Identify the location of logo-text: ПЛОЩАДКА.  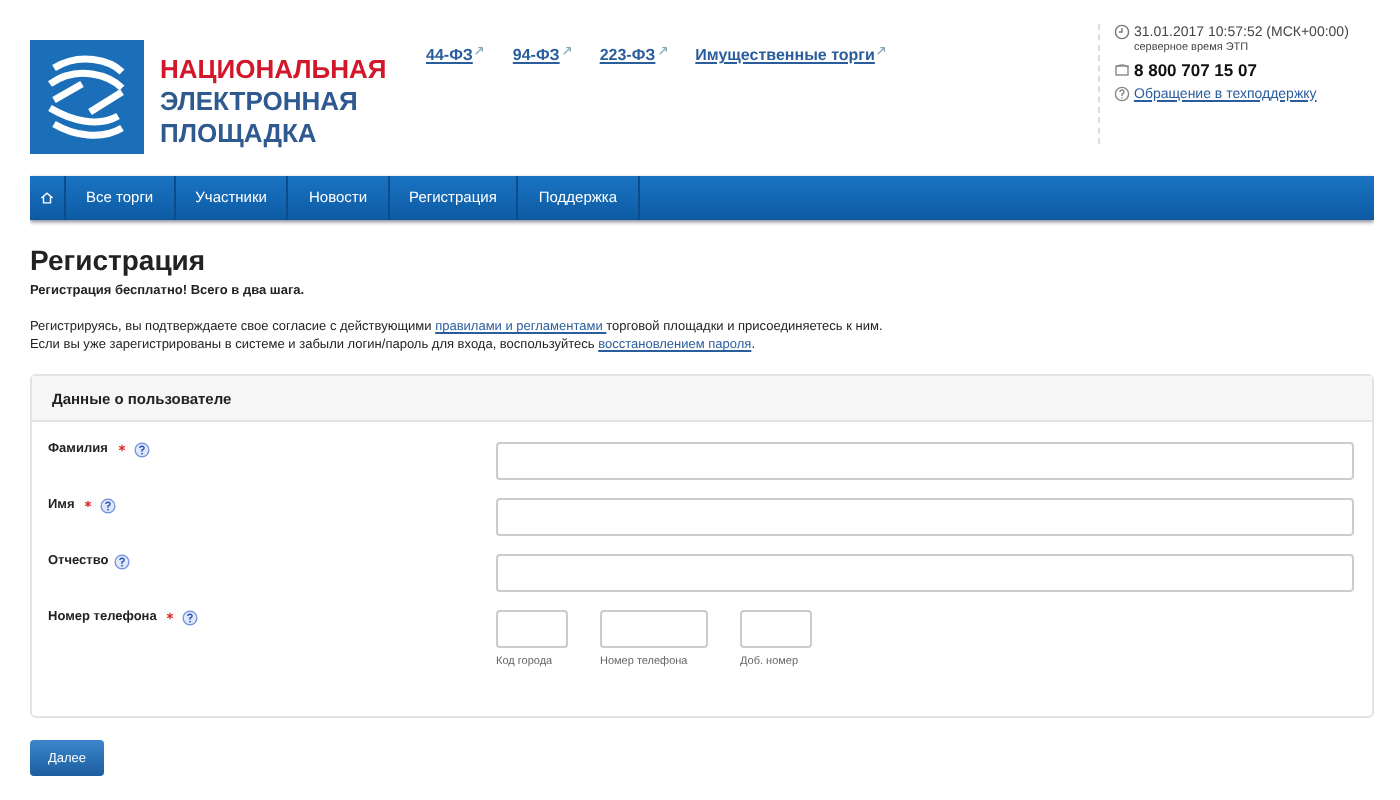
(239, 134).